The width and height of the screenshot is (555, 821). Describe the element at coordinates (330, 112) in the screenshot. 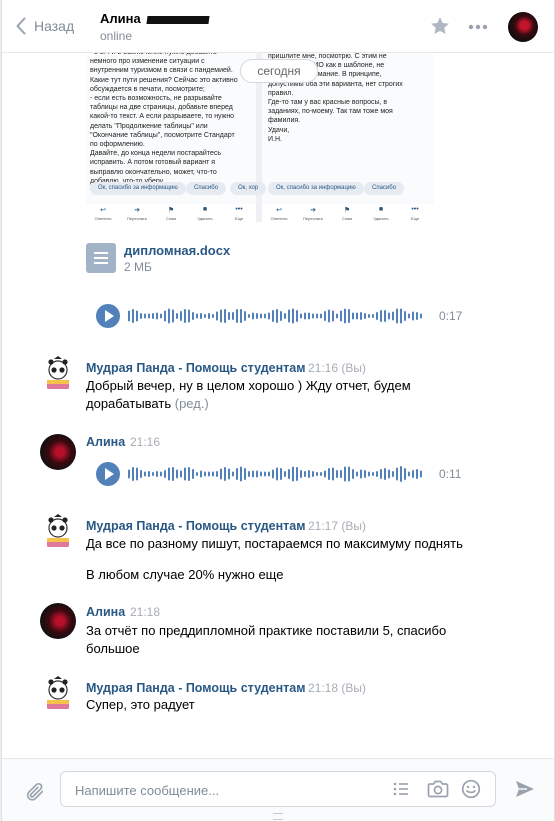

I see `screenshot-line: заданиях, по-моему. Так там тоже моя` at that location.